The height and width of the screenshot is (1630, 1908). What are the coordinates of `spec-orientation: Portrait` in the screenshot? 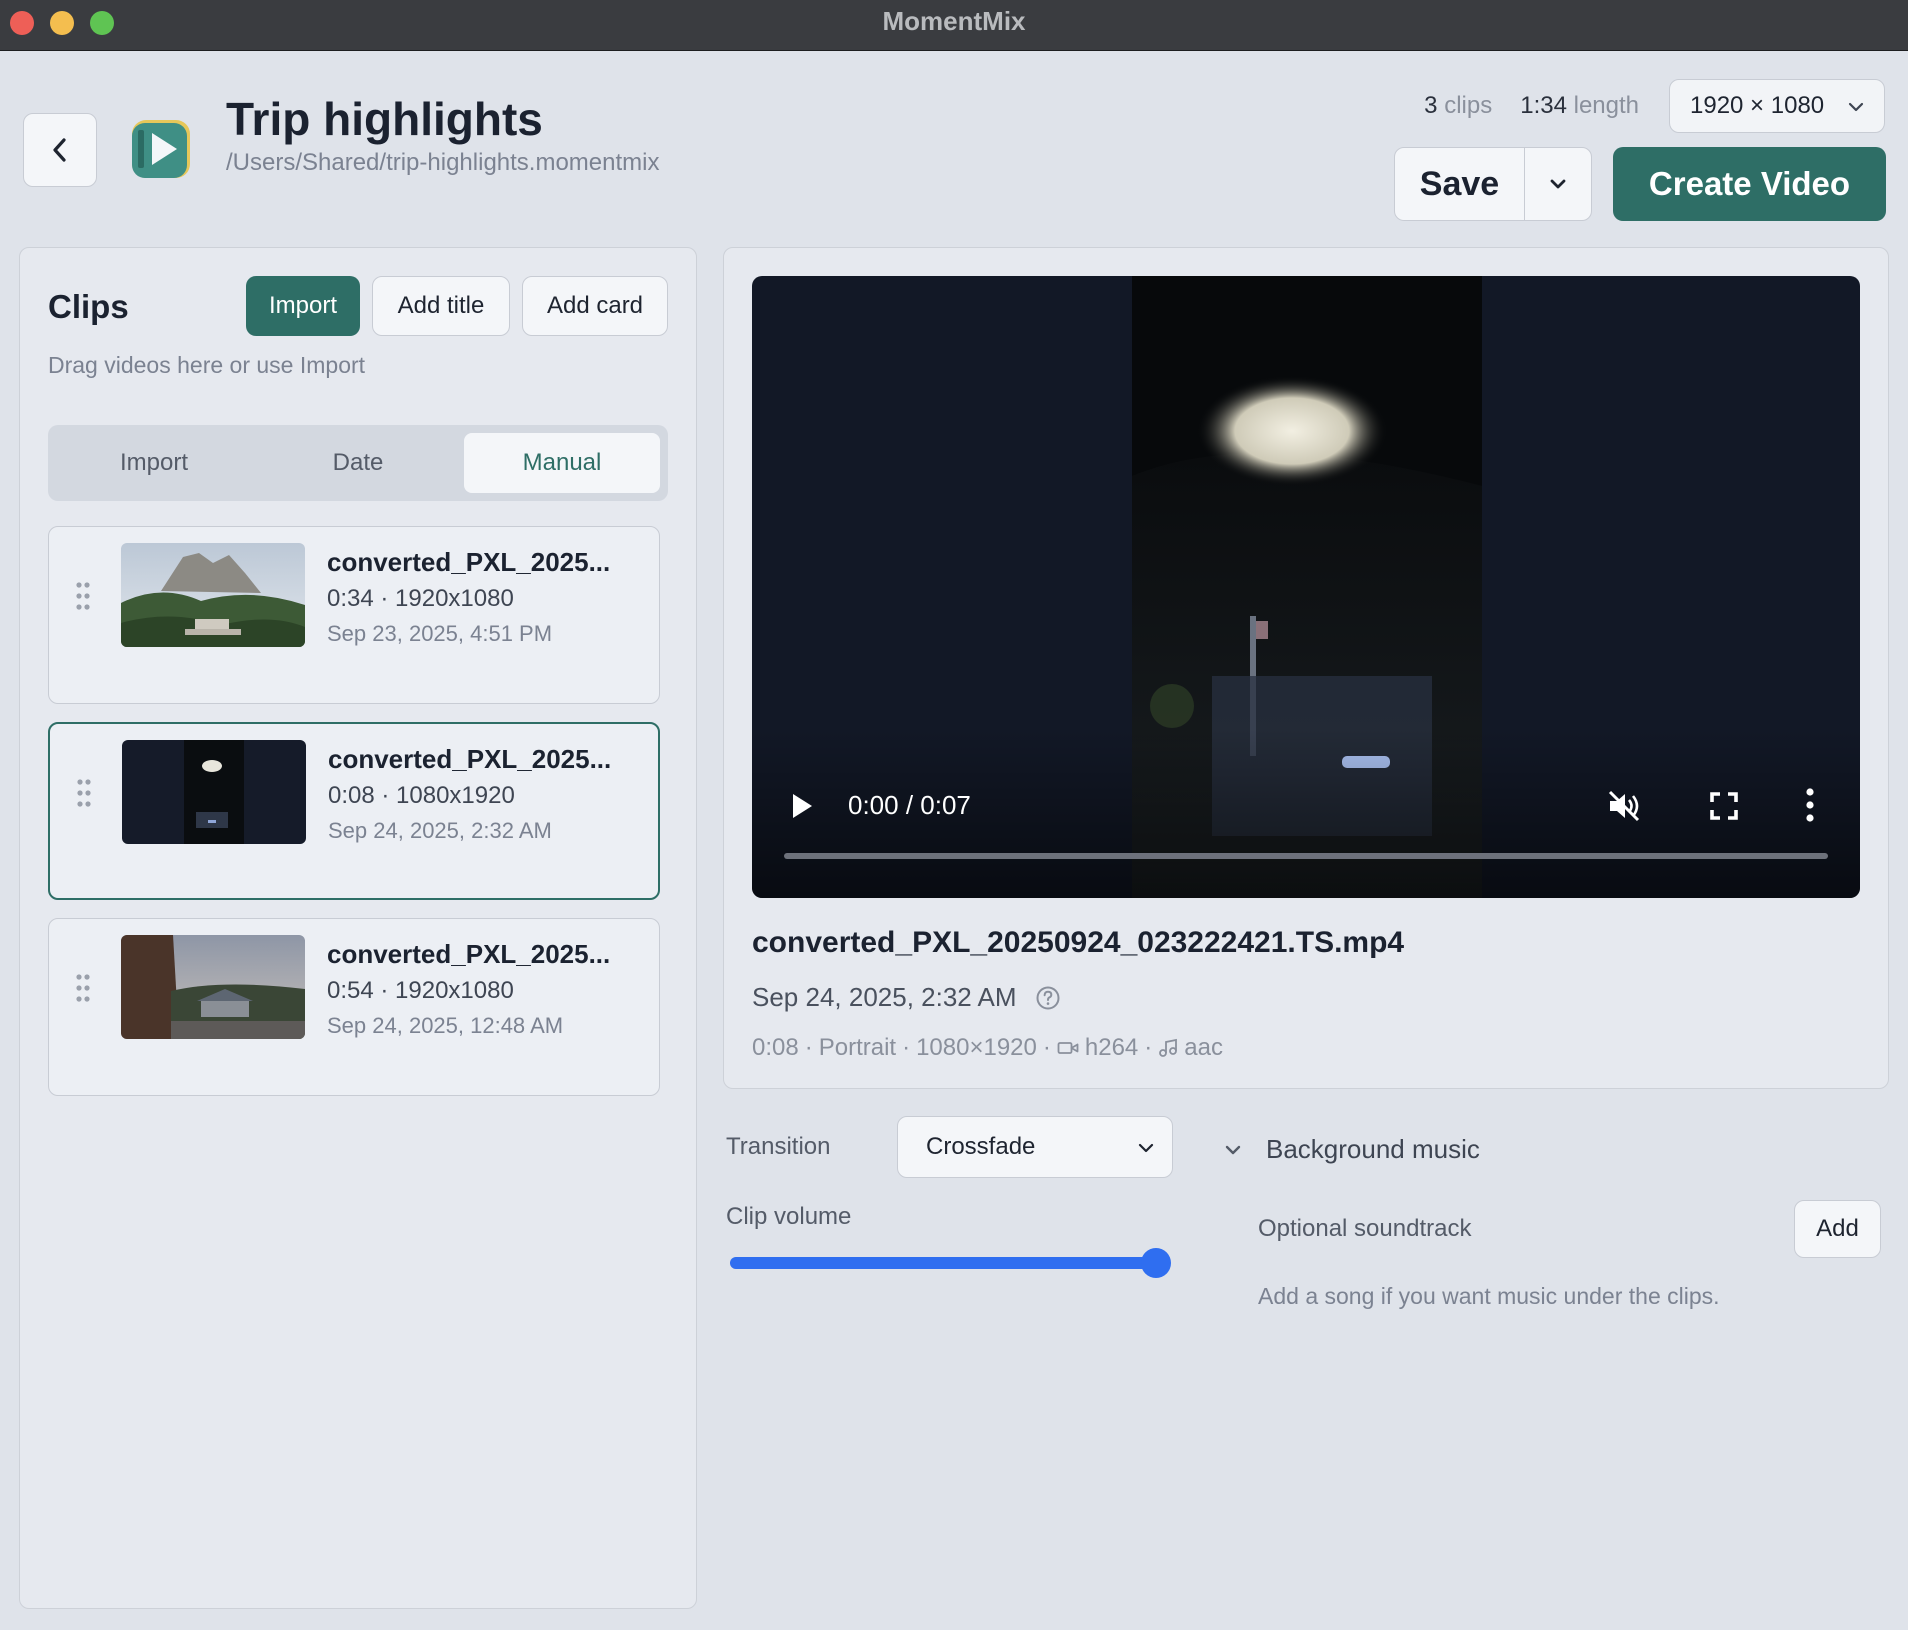 It's located at (857, 1047).